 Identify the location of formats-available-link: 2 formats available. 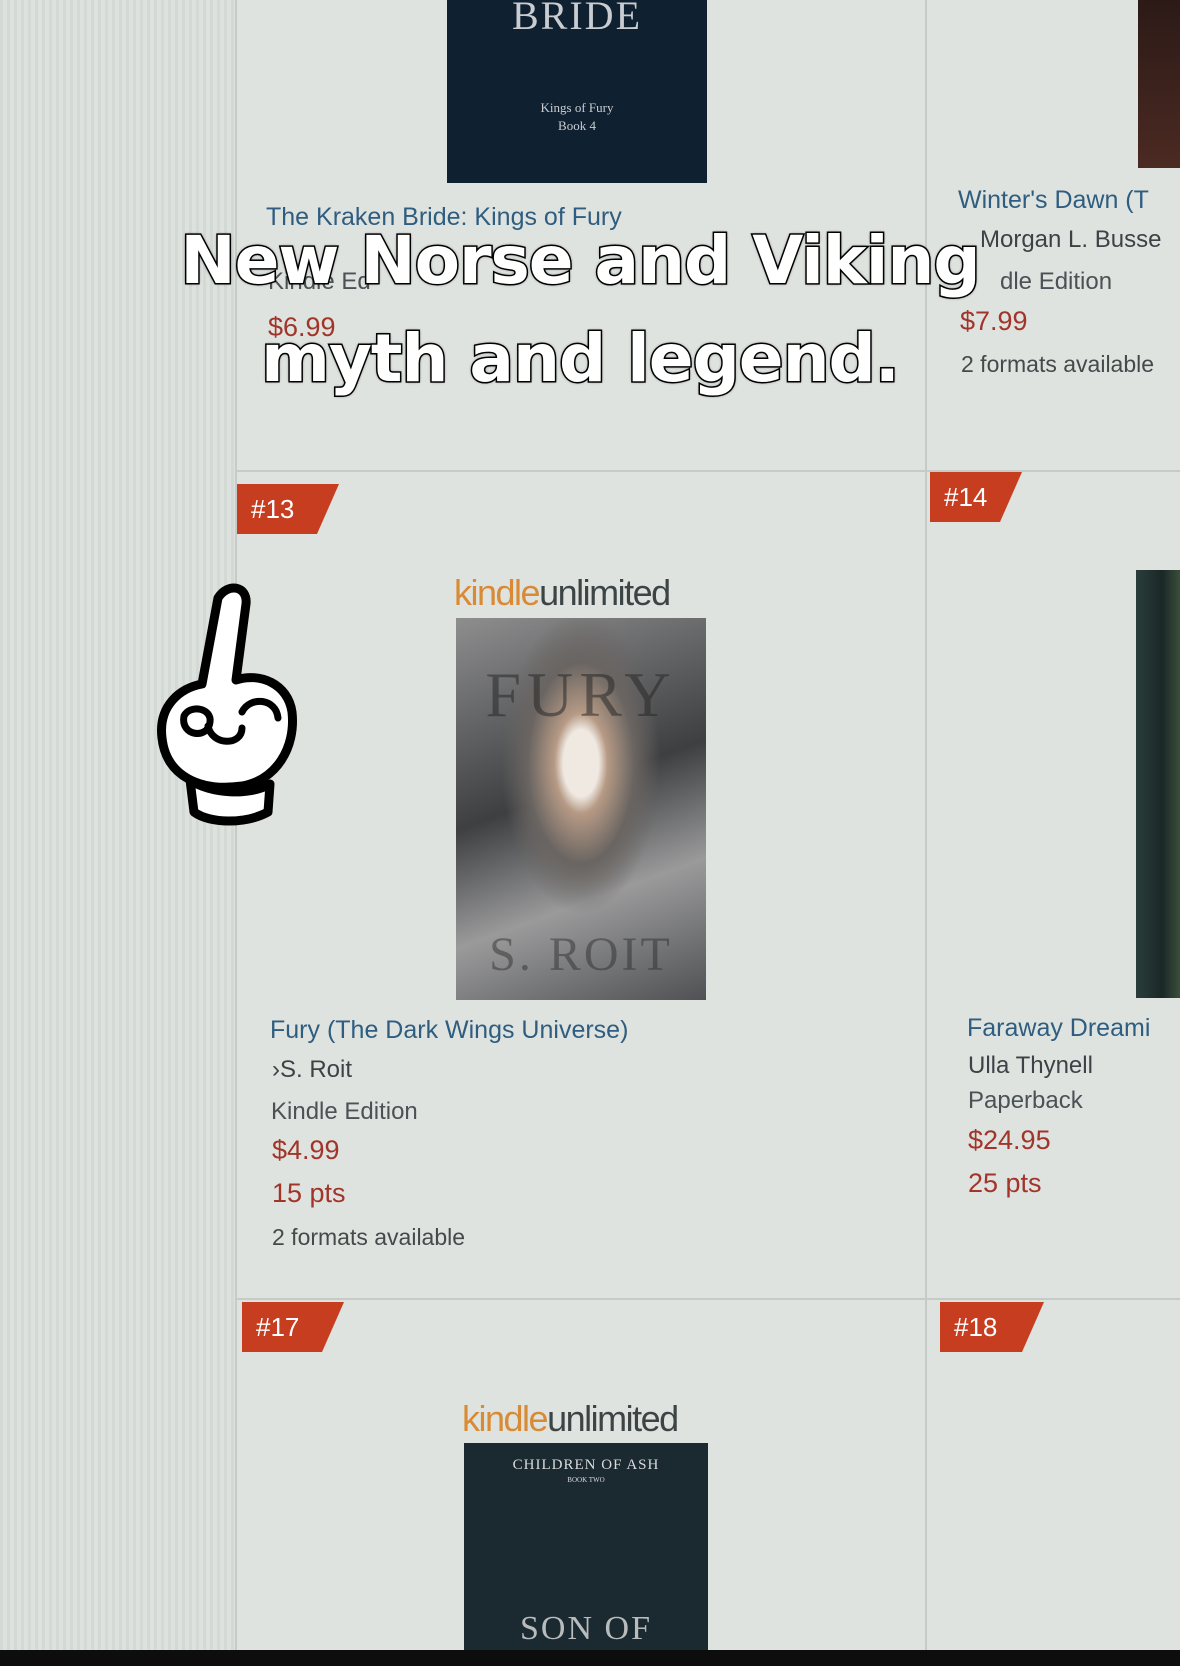
(368, 1237).